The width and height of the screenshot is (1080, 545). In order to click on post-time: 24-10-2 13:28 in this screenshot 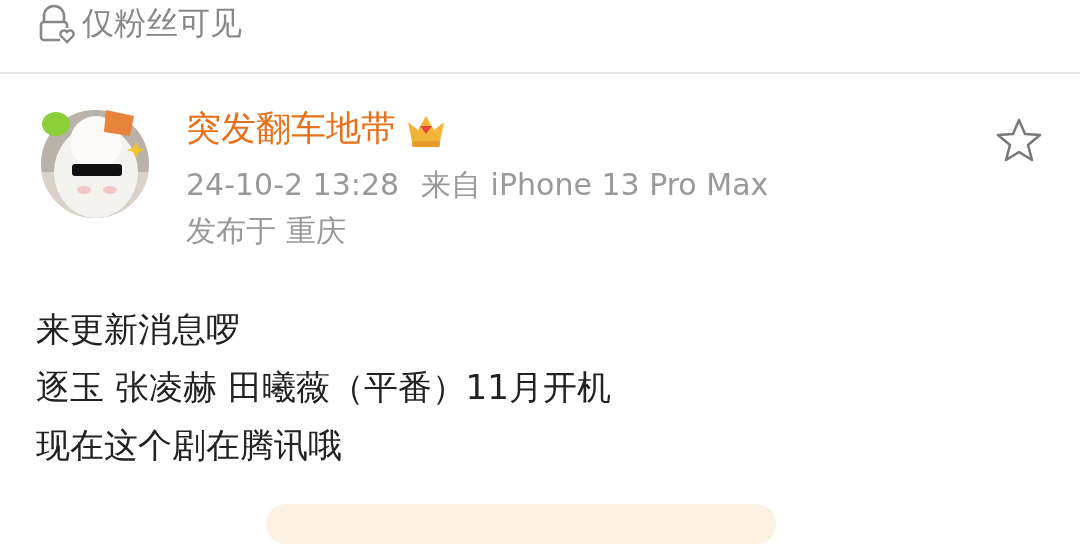, I will do `click(293, 185)`.